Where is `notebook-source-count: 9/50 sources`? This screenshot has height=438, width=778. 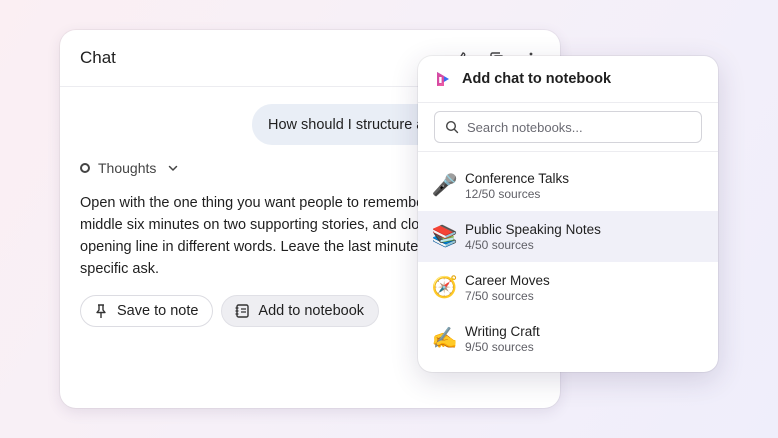 notebook-source-count: 9/50 sources is located at coordinates (499, 346).